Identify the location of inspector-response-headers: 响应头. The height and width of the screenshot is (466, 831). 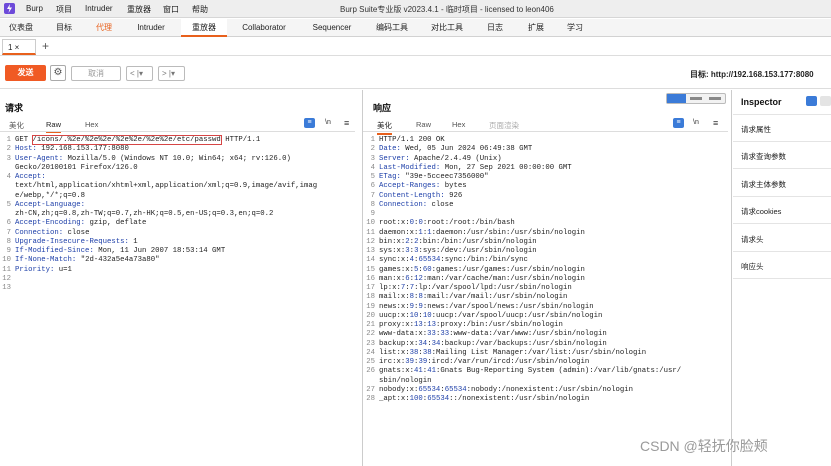
(752, 266).